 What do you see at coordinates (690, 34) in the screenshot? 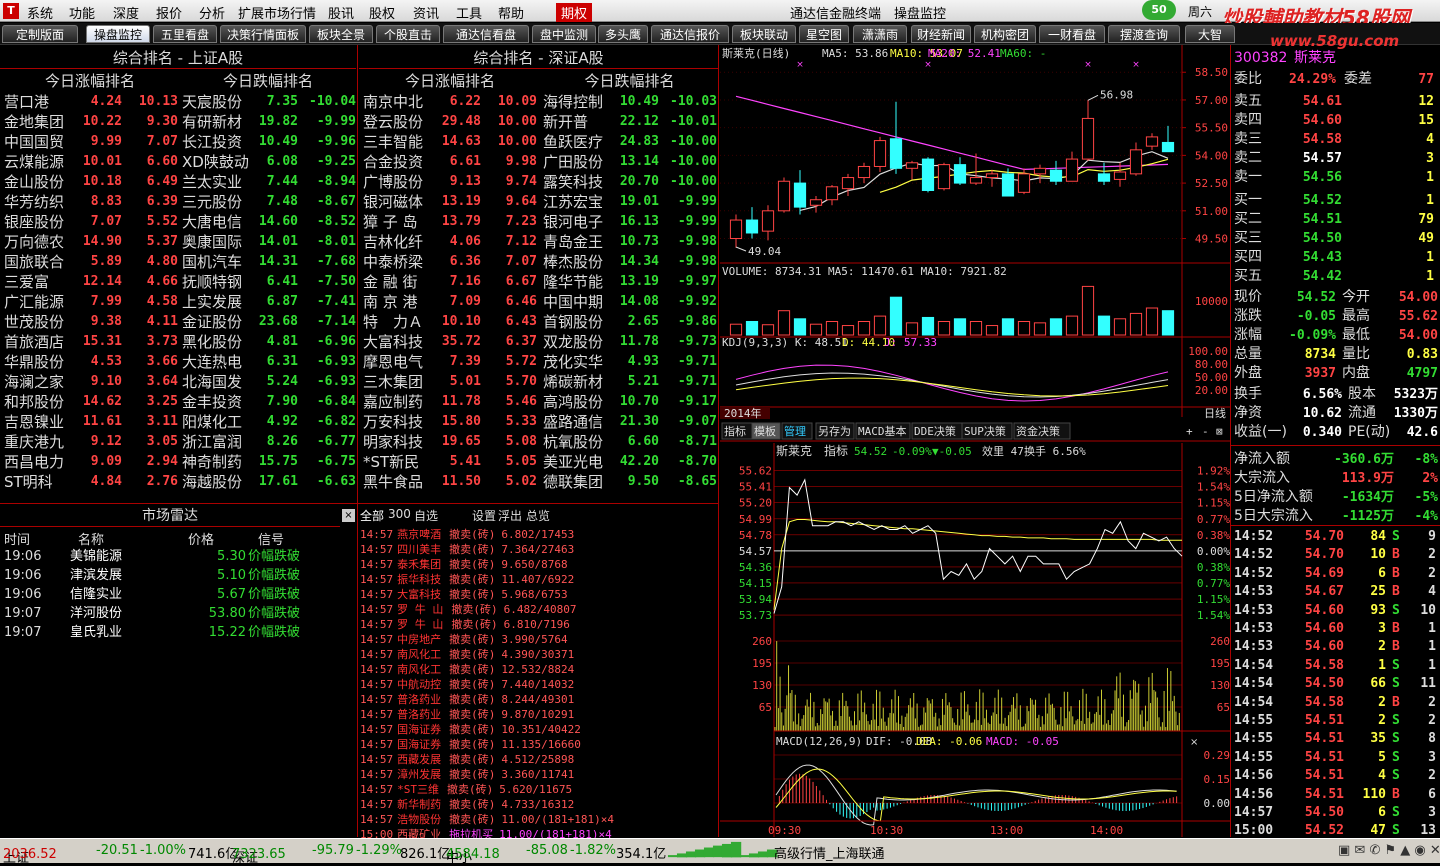
I see `tab-9: 通达信报价` at bounding box center [690, 34].